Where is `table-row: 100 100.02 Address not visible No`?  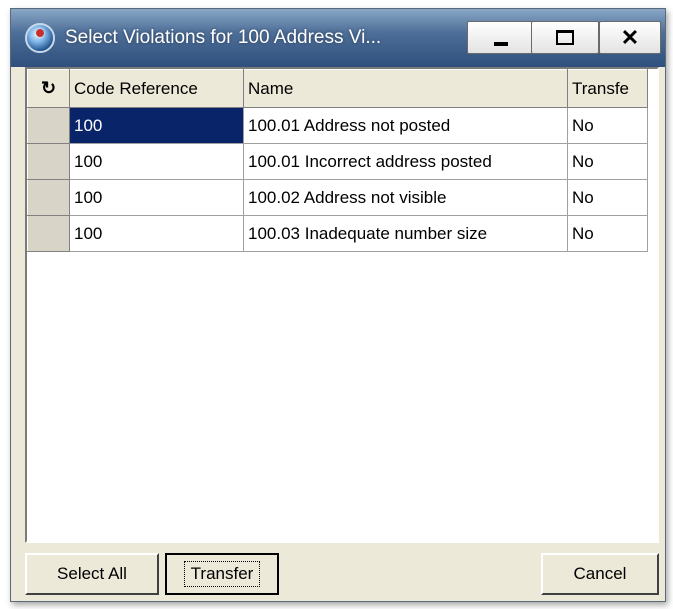 table-row: 100 100.02 Address not visible No is located at coordinates (337, 197).